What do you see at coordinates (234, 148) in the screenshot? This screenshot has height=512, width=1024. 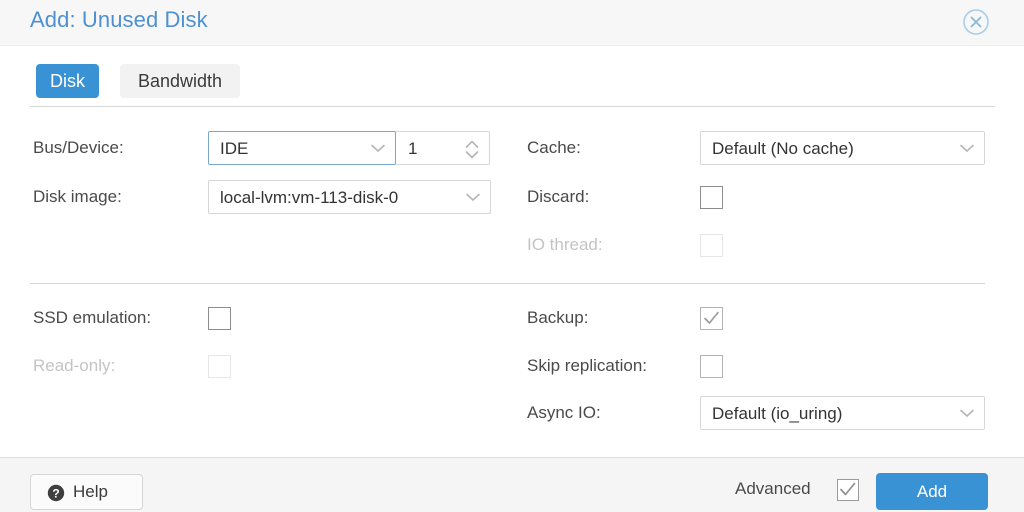 I see `bus-device-value: IDE` at bounding box center [234, 148].